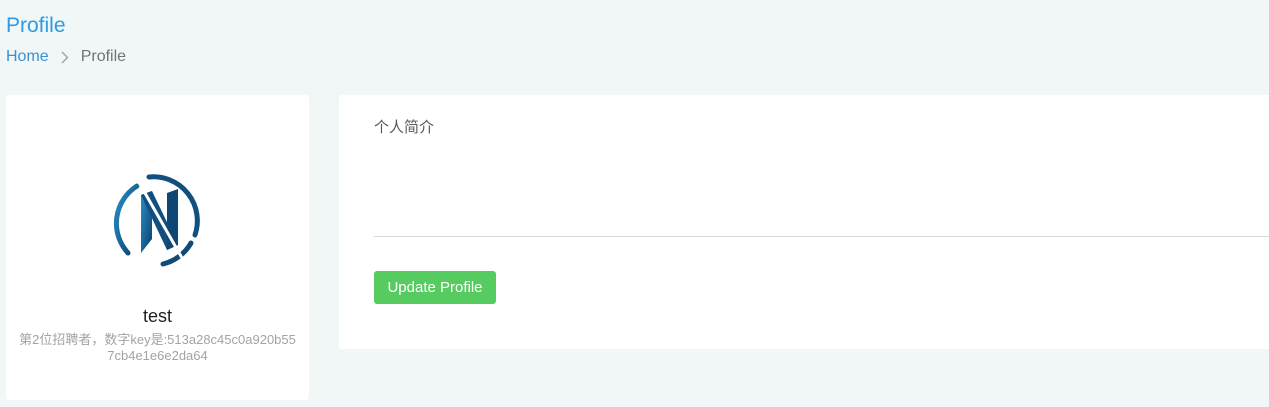 This screenshot has width=1269, height=407. What do you see at coordinates (157, 316) in the screenshot?
I see `profile-username: test` at bounding box center [157, 316].